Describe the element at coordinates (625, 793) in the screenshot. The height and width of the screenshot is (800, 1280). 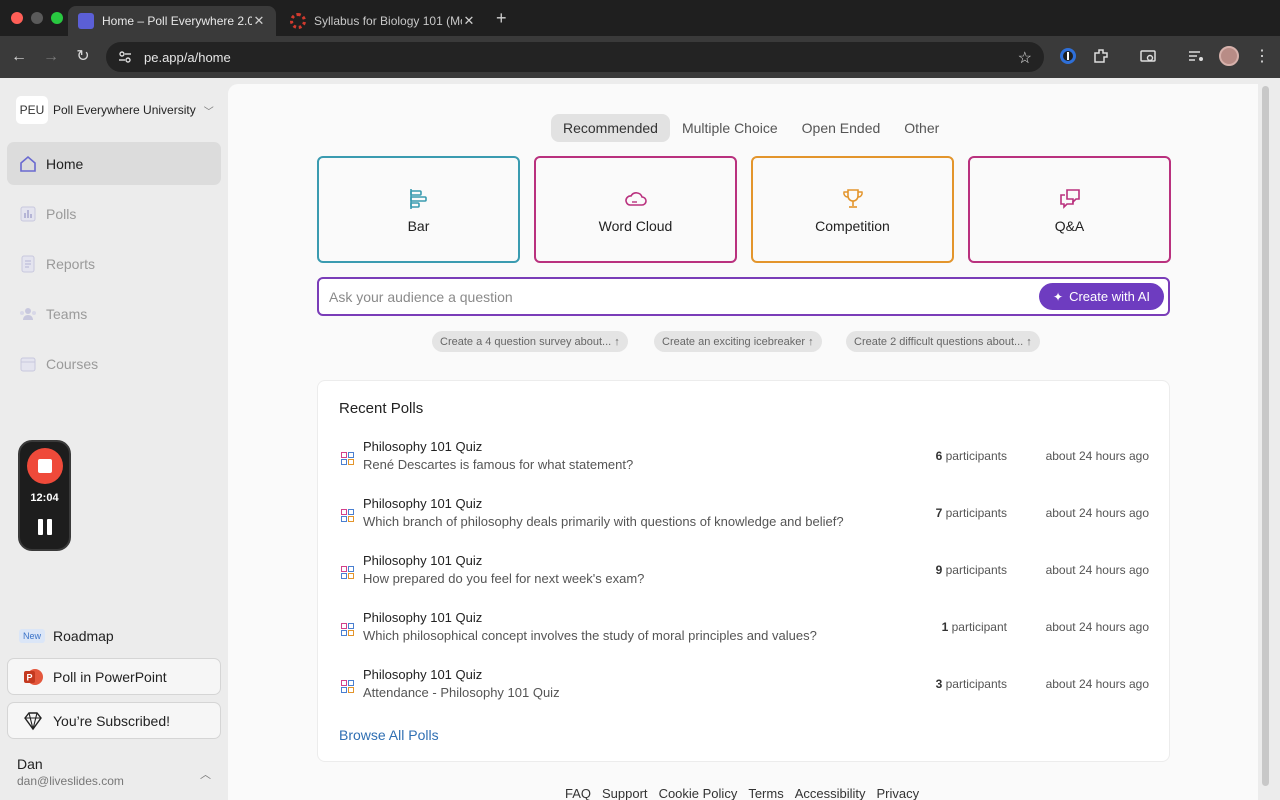
I see `footer-link-support: Support` at that location.